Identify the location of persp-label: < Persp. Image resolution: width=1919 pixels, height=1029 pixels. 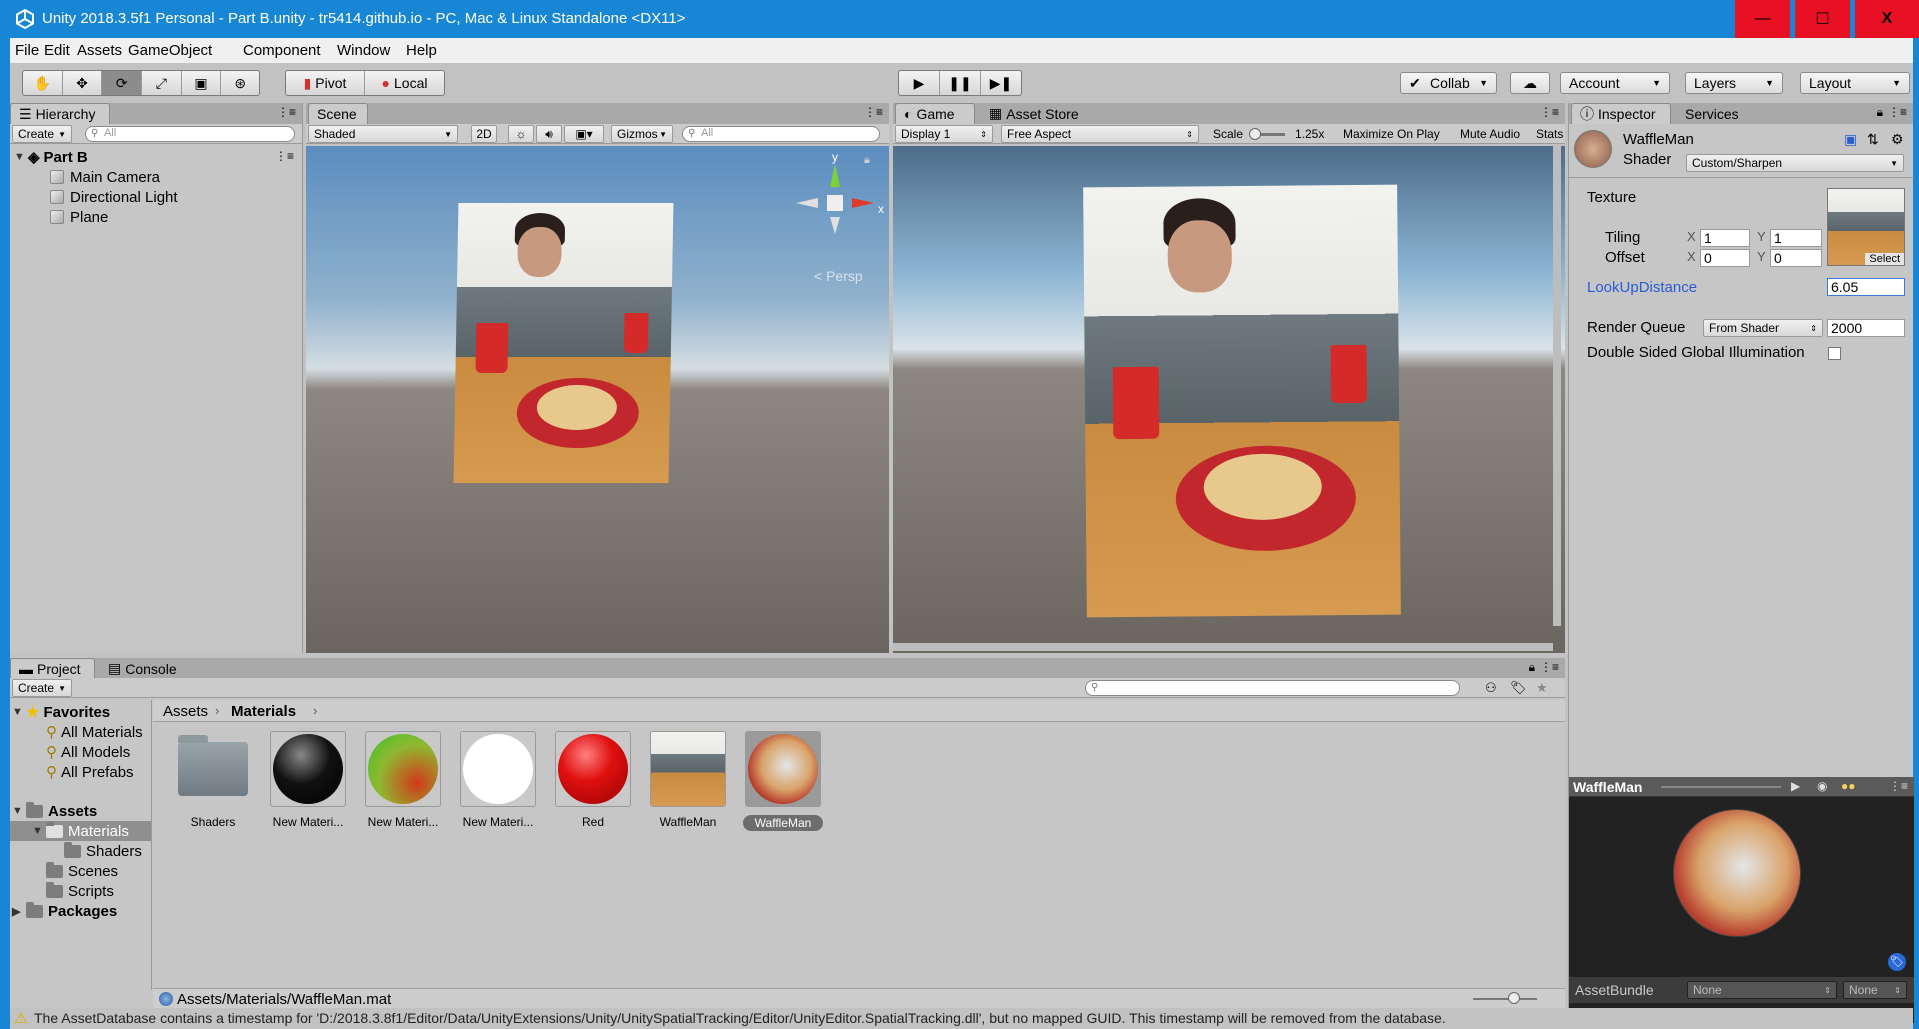
(838, 276).